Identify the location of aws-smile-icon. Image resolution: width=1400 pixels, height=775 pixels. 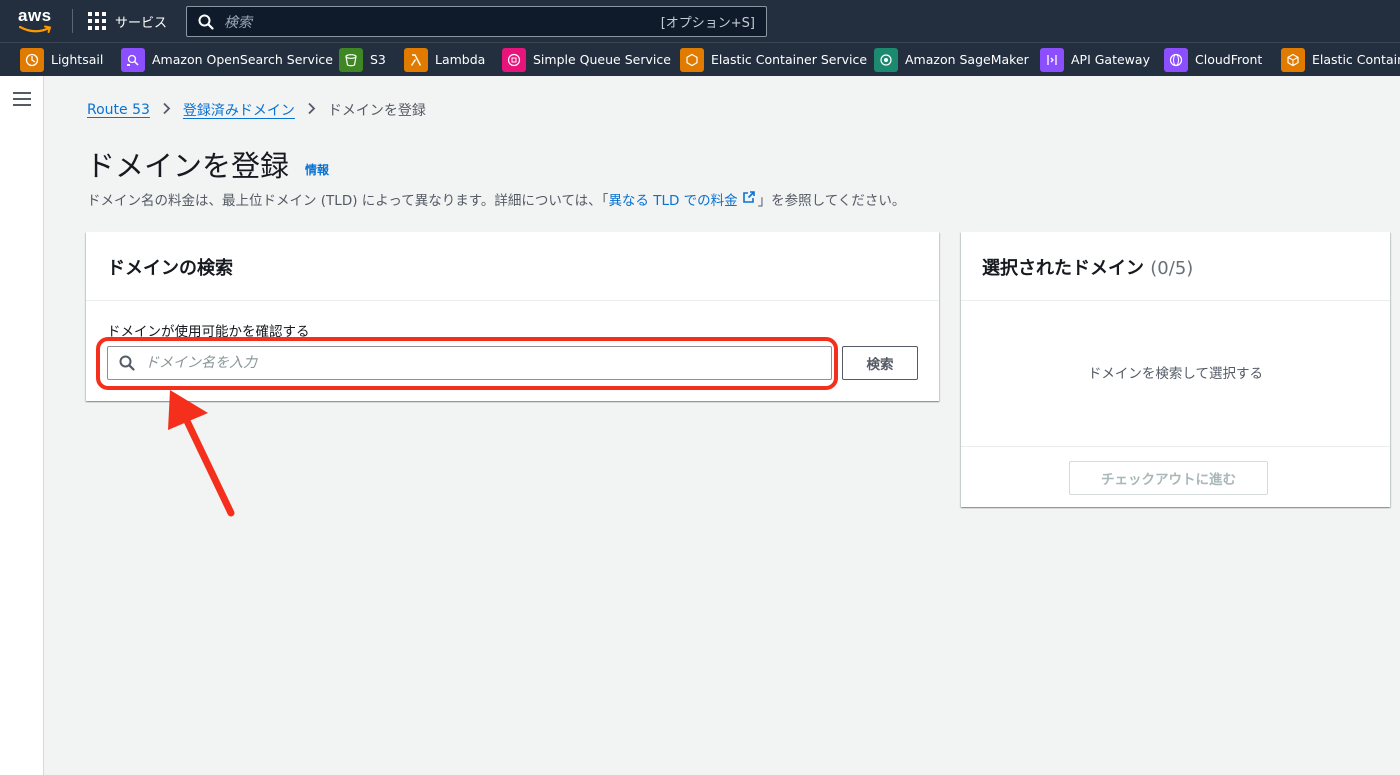
(35, 29).